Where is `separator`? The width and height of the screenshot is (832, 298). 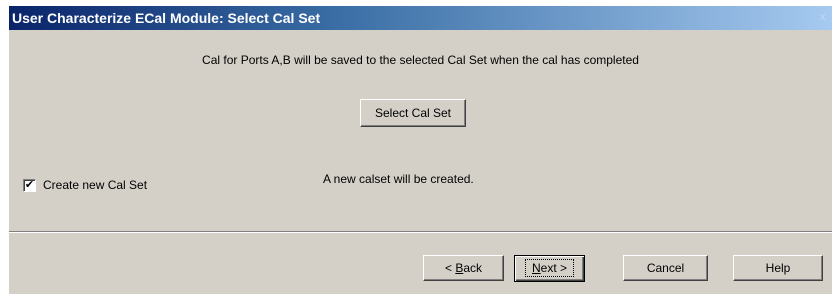 separator is located at coordinates (420, 232).